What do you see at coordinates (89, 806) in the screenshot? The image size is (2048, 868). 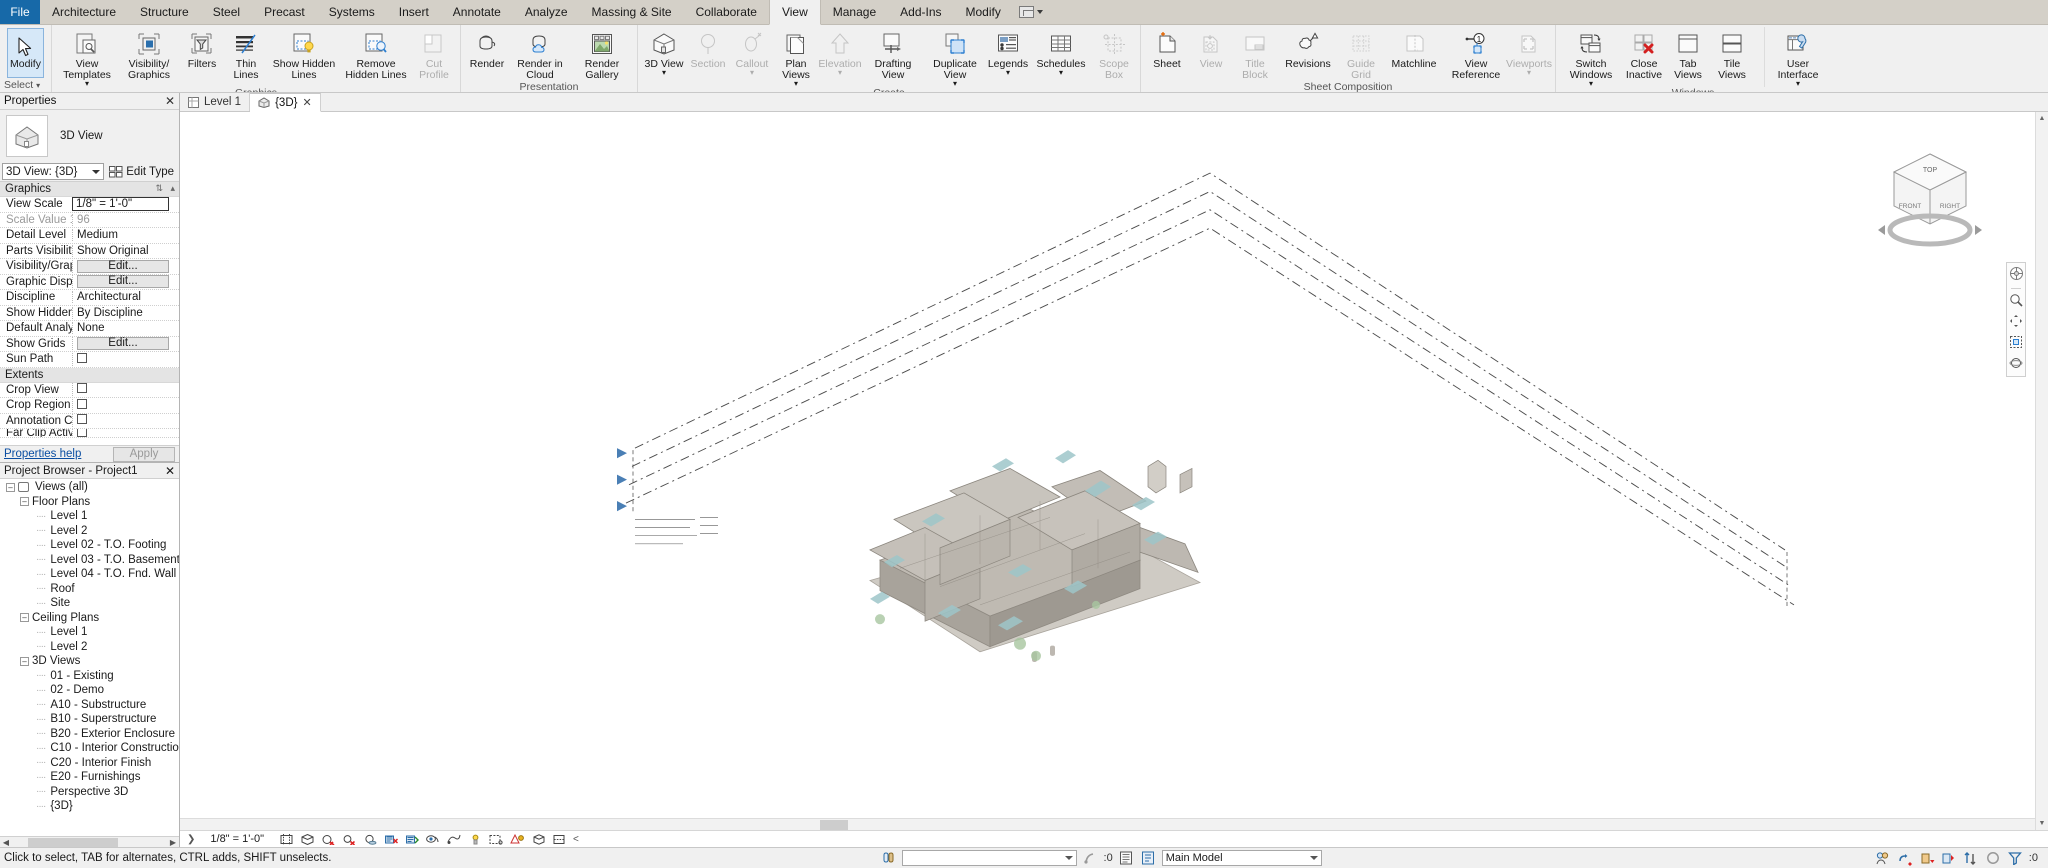 I see `tree-node: ···· {3D}` at bounding box center [89, 806].